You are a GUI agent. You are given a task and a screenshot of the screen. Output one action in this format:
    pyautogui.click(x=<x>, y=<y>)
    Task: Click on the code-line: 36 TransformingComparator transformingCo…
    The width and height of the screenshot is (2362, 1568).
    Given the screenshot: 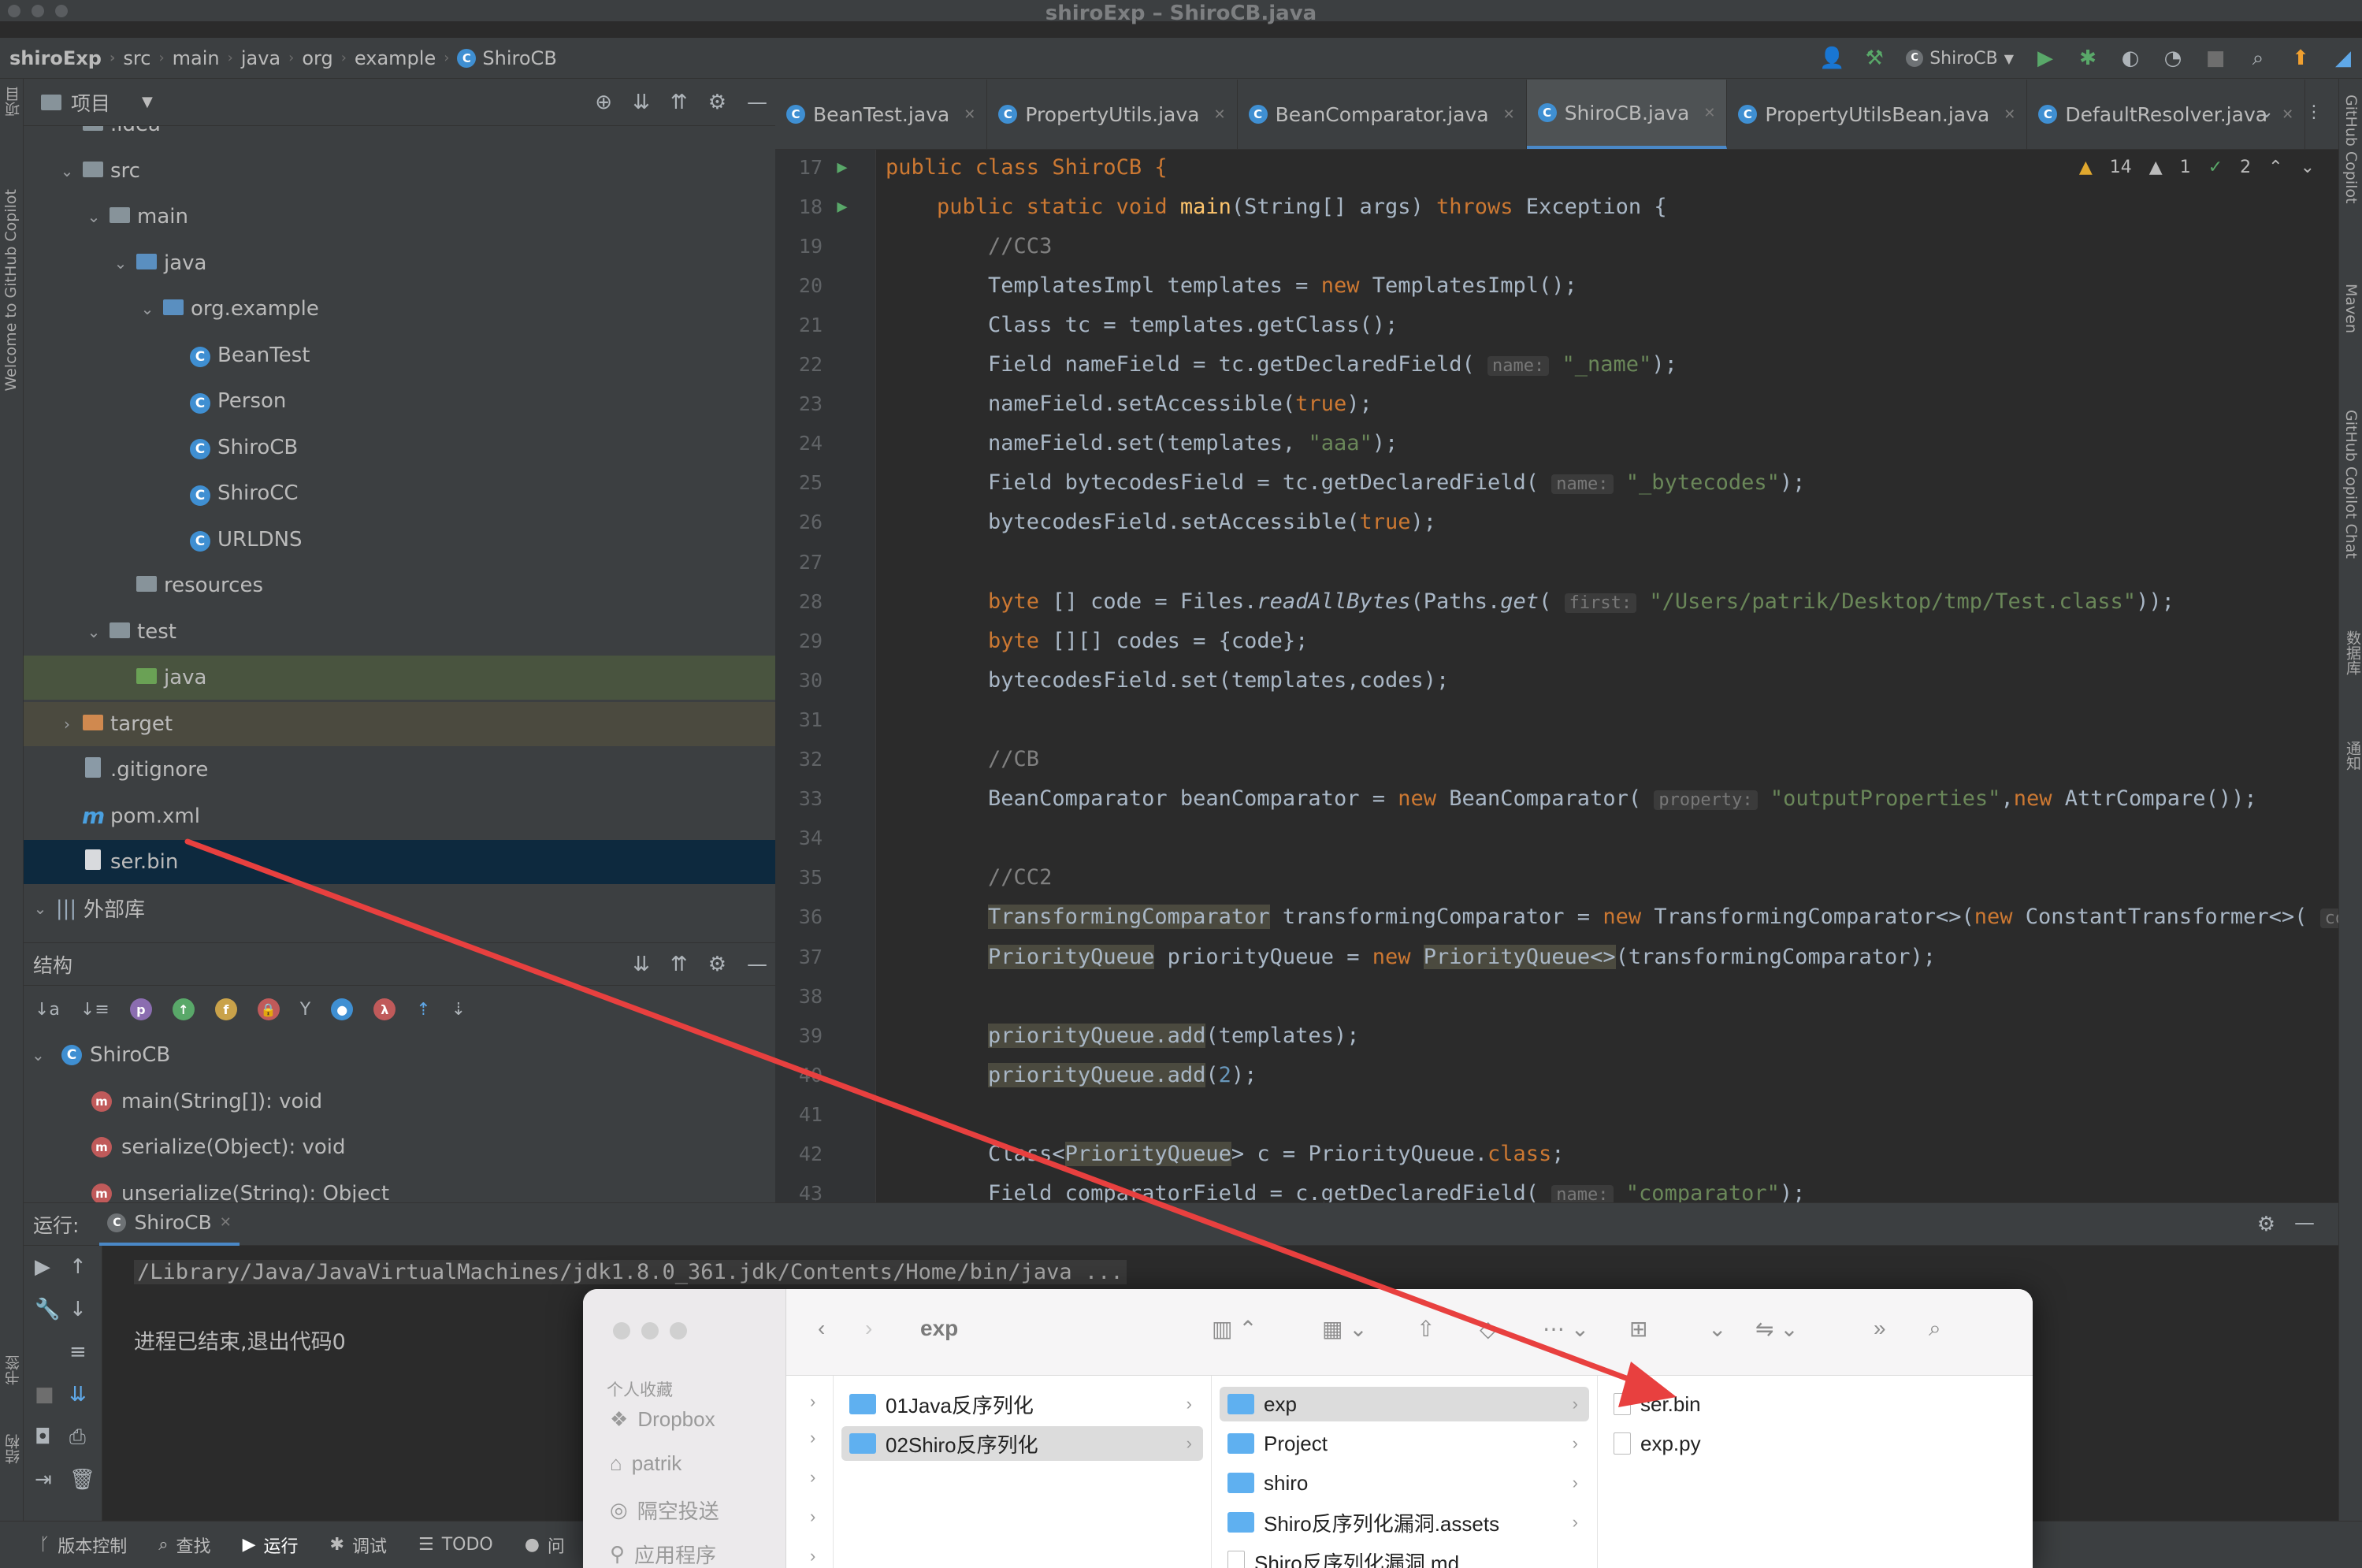 What is the action you would take?
    pyautogui.click(x=1556, y=917)
    